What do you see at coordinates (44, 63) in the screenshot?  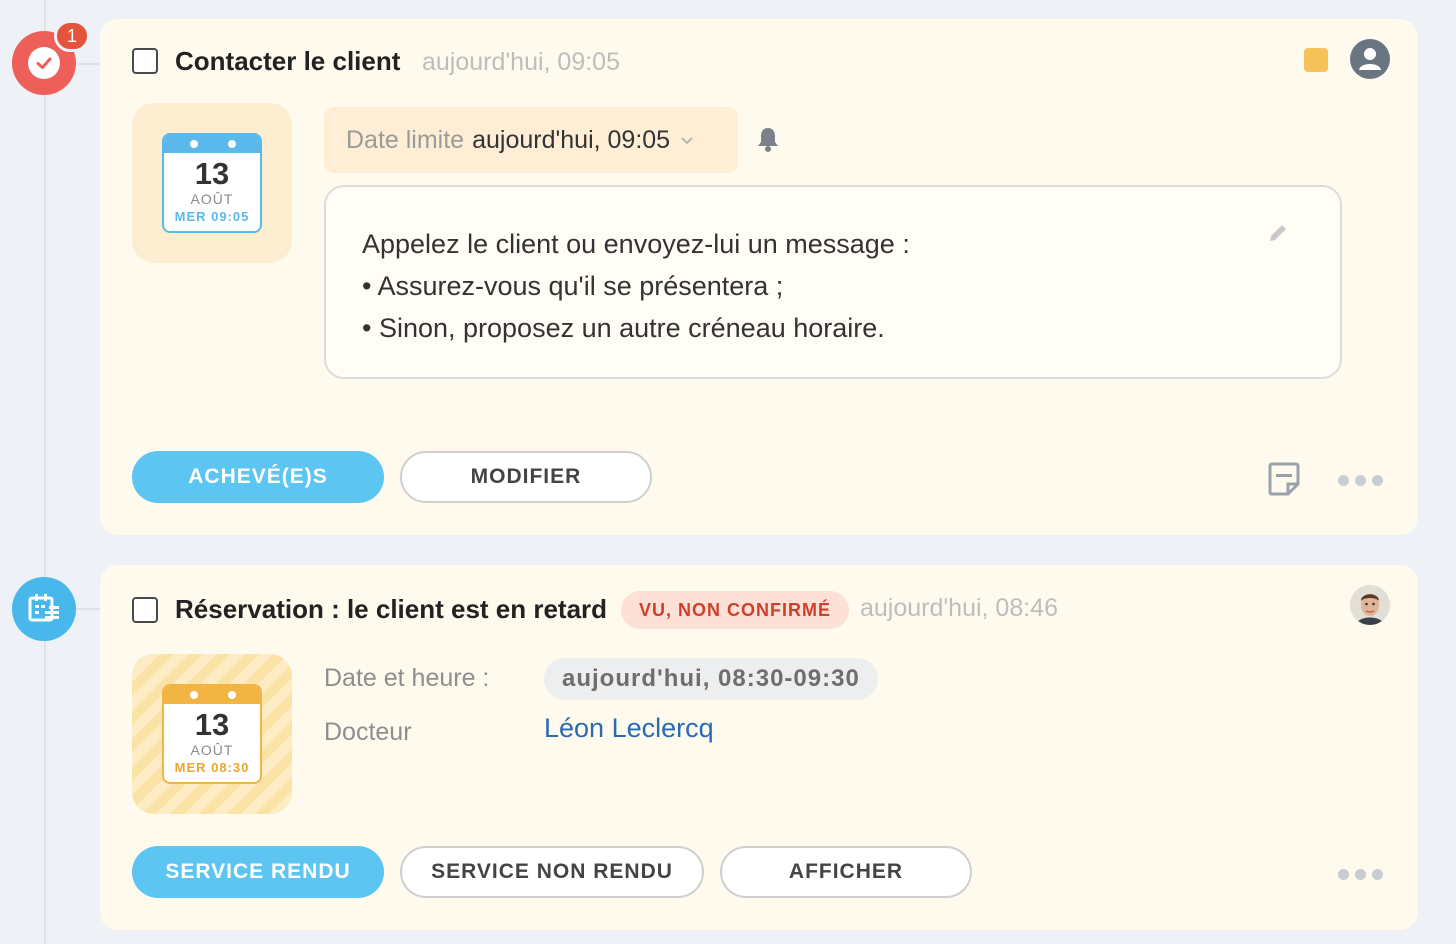 I see `task-check-icon` at bounding box center [44, 63].